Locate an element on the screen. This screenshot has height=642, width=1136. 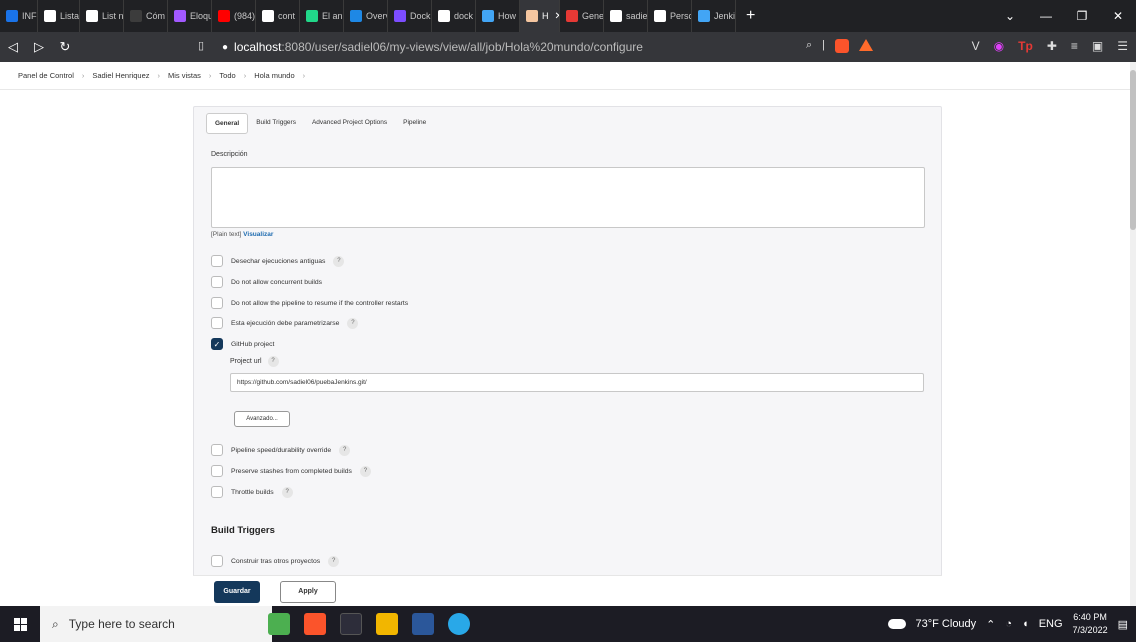
file-explorer-icon is located at coordinates (387, 624).